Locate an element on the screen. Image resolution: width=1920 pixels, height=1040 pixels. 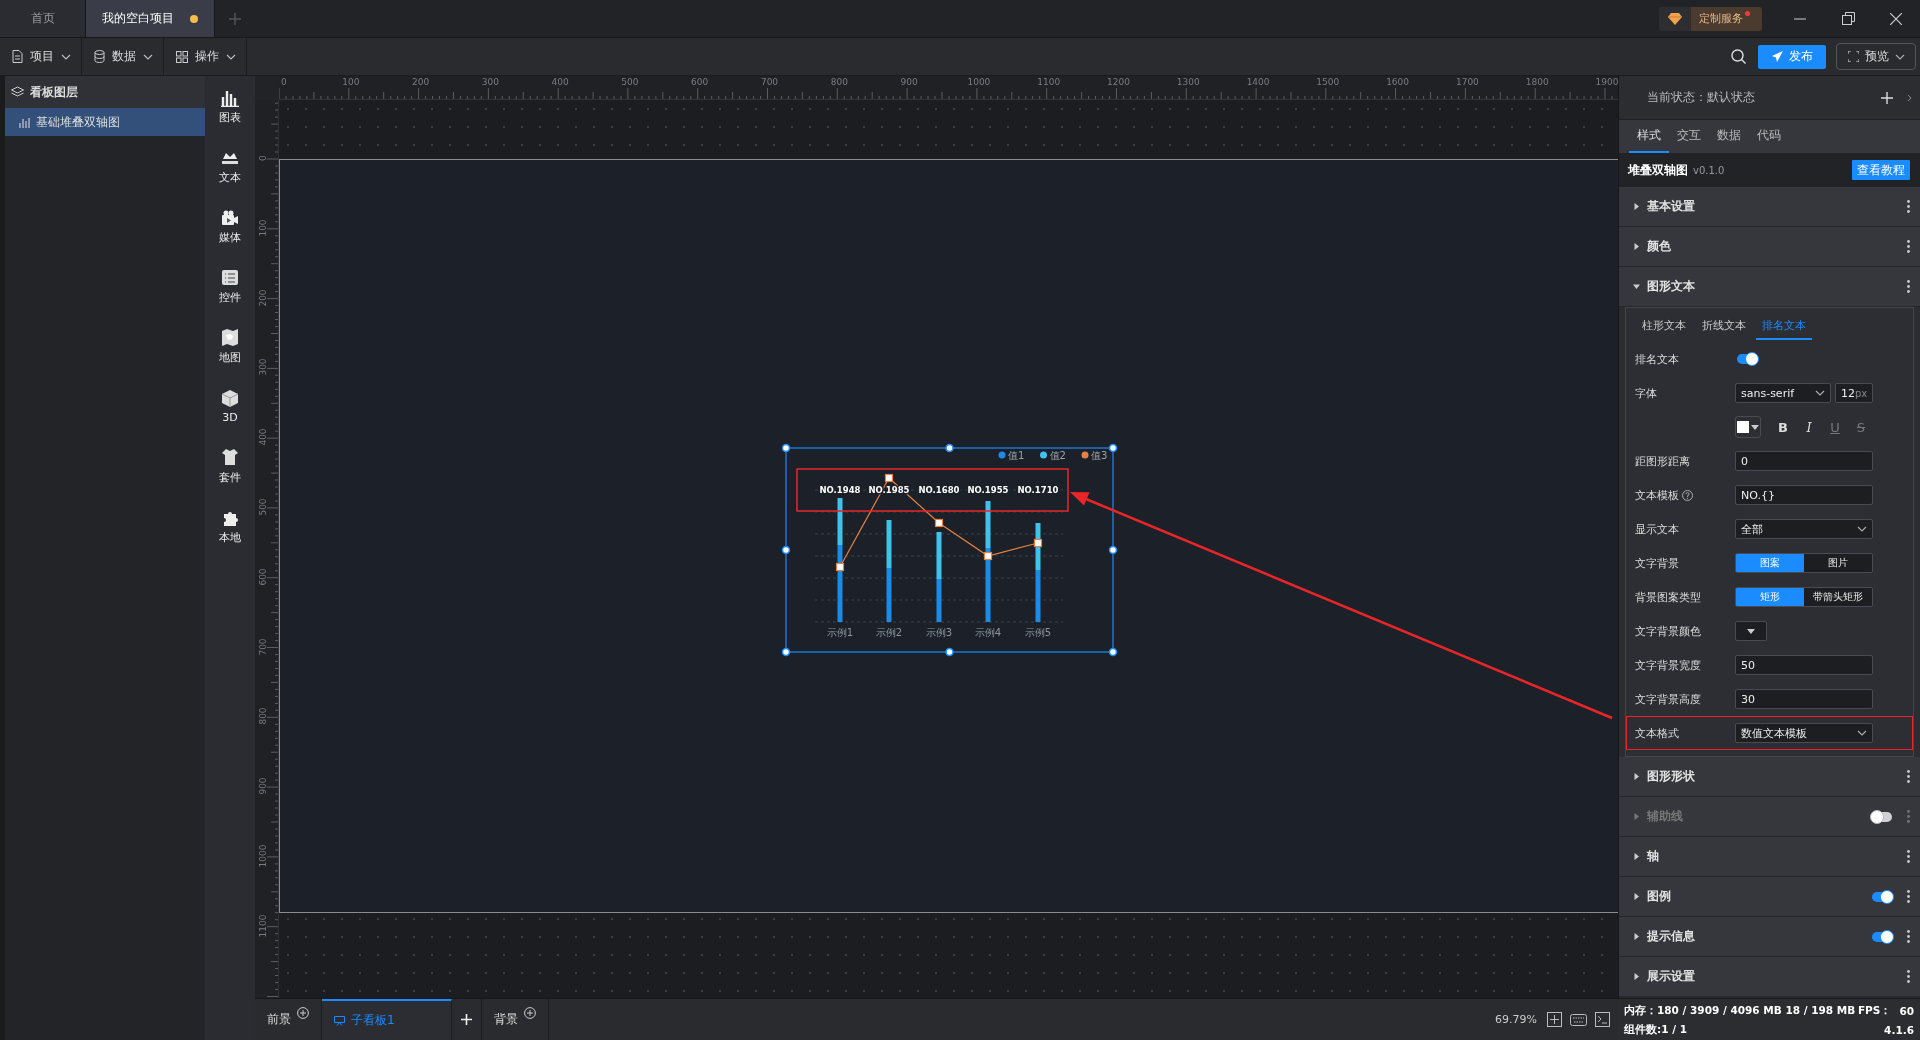
segment-button: 带箭头矩形 is located at coordinates (1838, 597).